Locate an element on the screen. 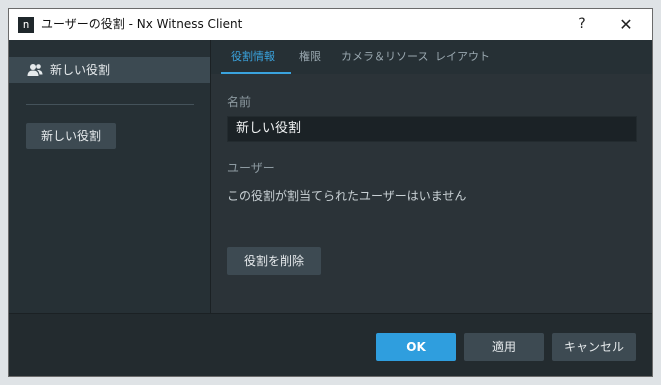 The image size is (661, 385). delete-role-button: 役割を削除 is located at coordinates (274, 261).